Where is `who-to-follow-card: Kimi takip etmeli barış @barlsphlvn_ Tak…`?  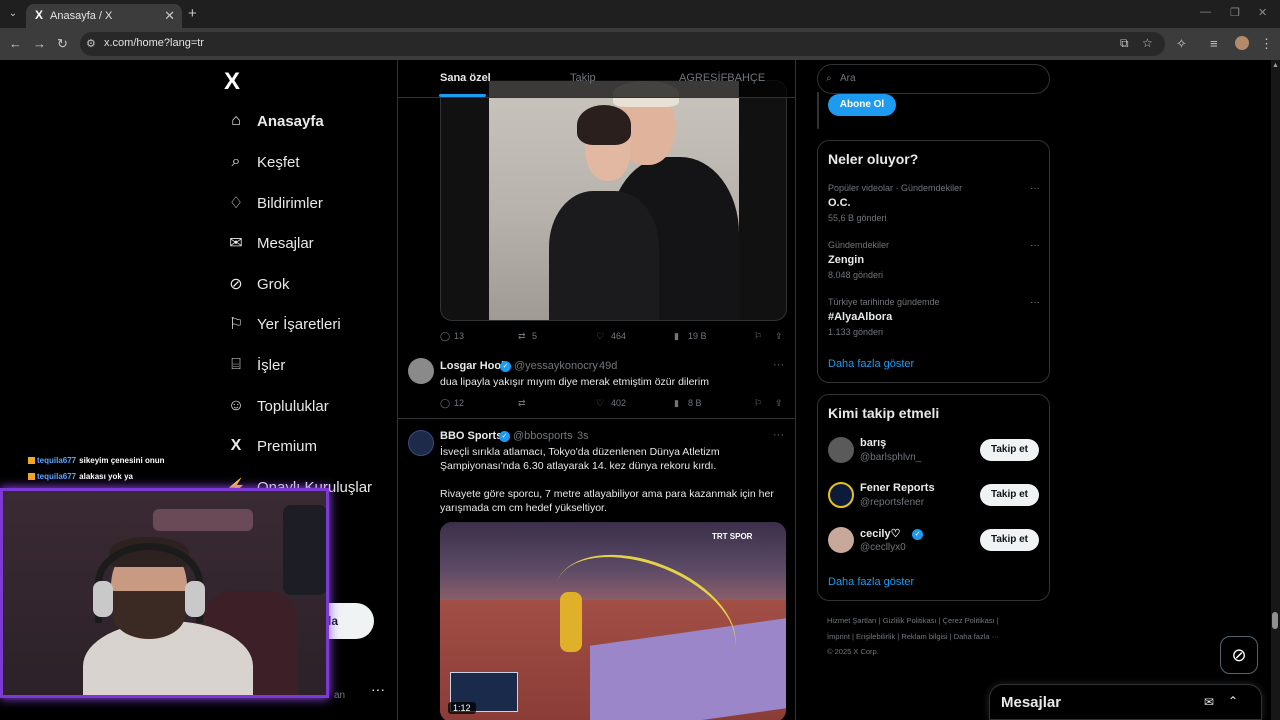
who-to-follow-card: Kimi takip etmeli barış @barlsphlvn_ Tak… is located at coordinates (933, 497).